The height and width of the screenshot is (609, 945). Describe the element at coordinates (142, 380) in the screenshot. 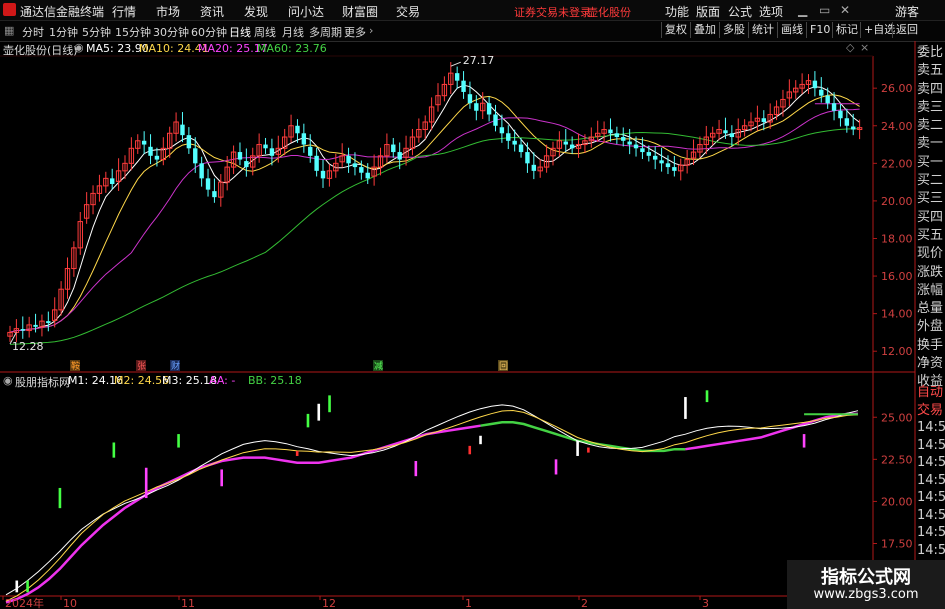

I see `m2-label: M2: 24.56` at that location.